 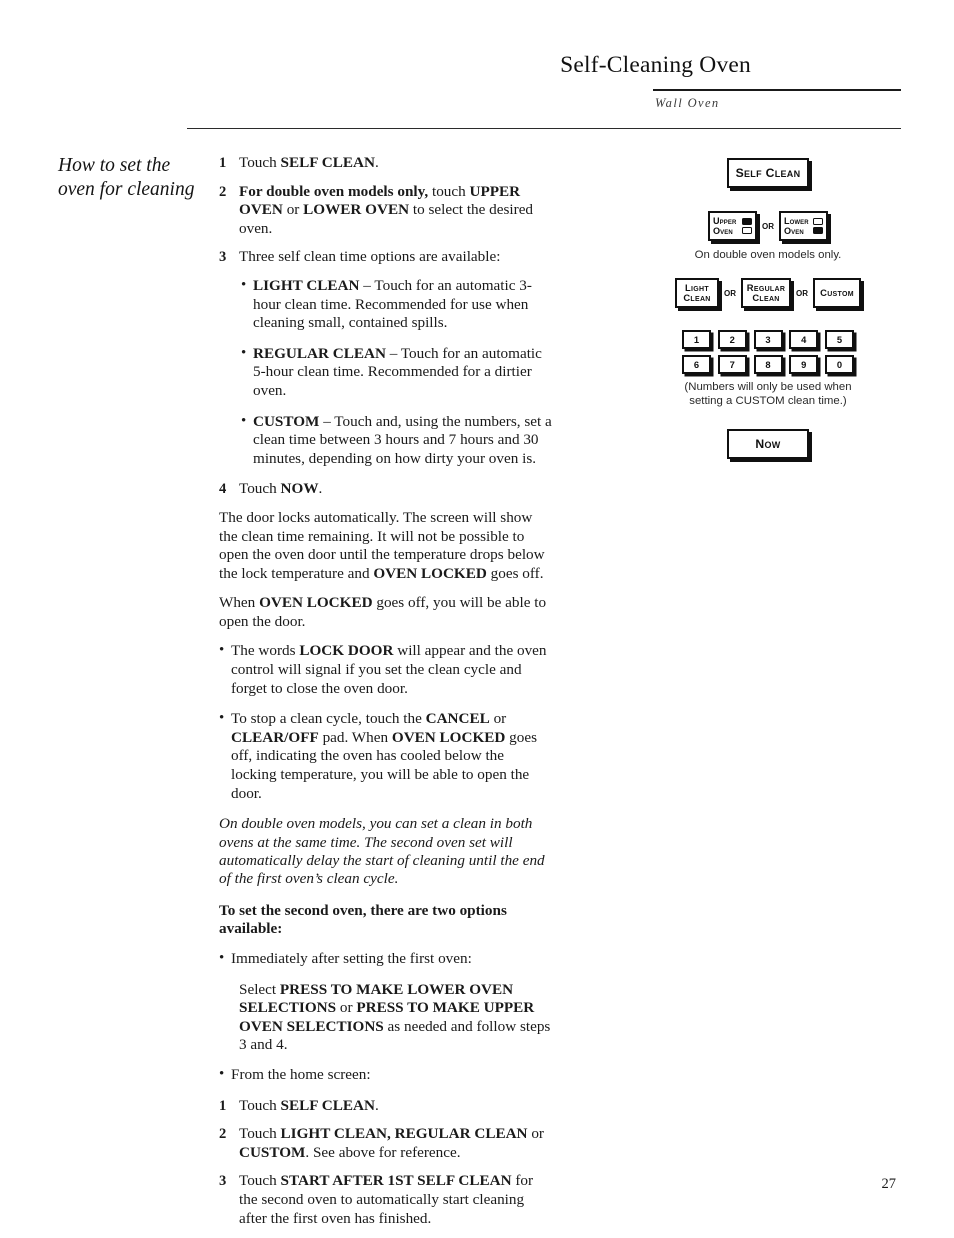 I want to click on section-heading: How to set the oven for cleaning, so click(x=126, y=177).